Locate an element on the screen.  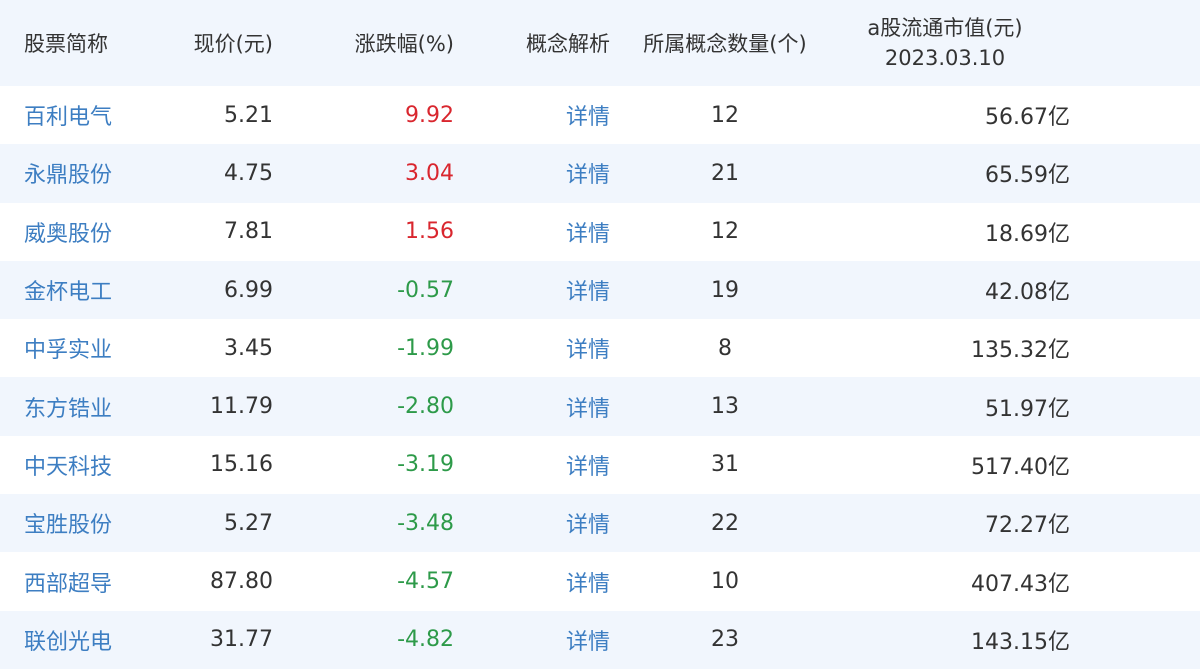
change-value: 3.04 is located at coordinates (429, 173).